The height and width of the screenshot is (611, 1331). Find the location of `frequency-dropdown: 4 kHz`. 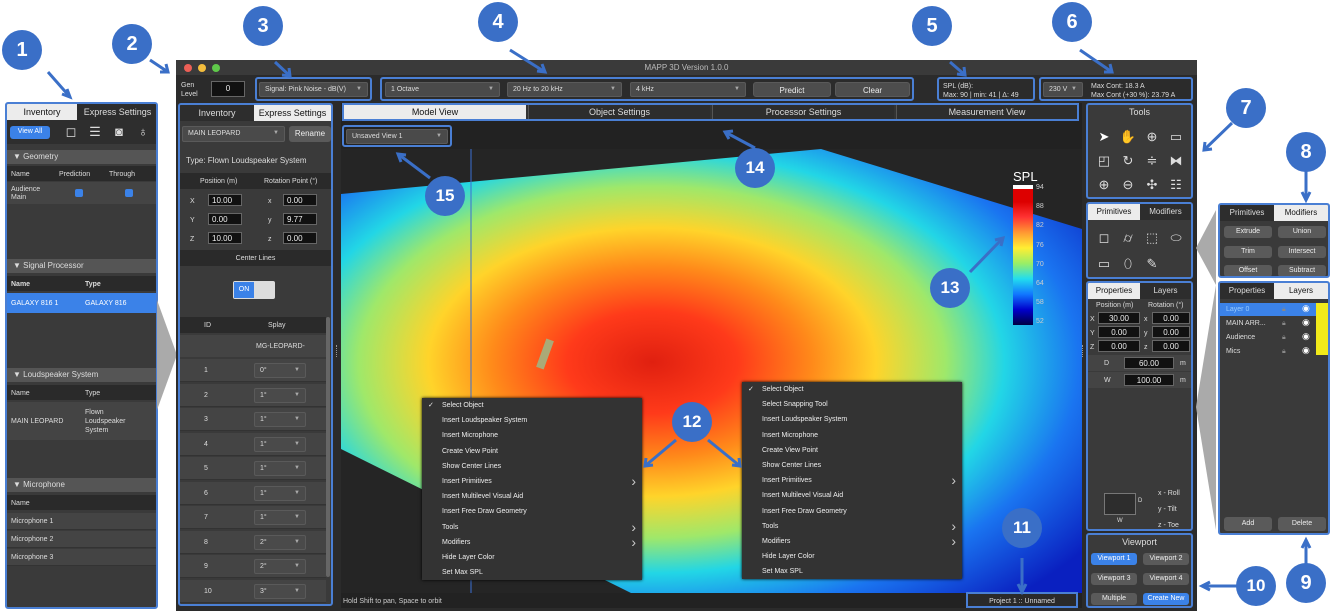

frequency-dropdown: 4 kHz is located at coordinates (688, 89).